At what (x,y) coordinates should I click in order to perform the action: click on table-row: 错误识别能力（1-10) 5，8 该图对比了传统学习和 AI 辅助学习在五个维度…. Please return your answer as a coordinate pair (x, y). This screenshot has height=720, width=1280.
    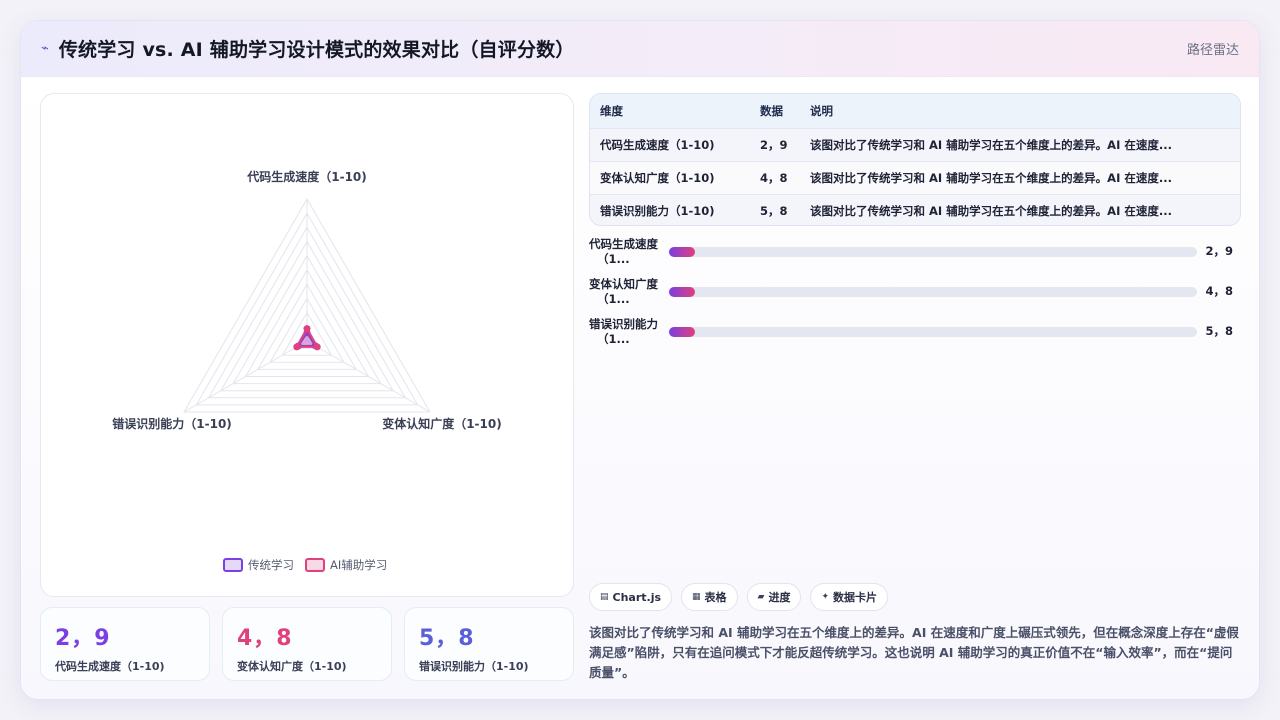
    Looking at the image, I should click on (915, 209).